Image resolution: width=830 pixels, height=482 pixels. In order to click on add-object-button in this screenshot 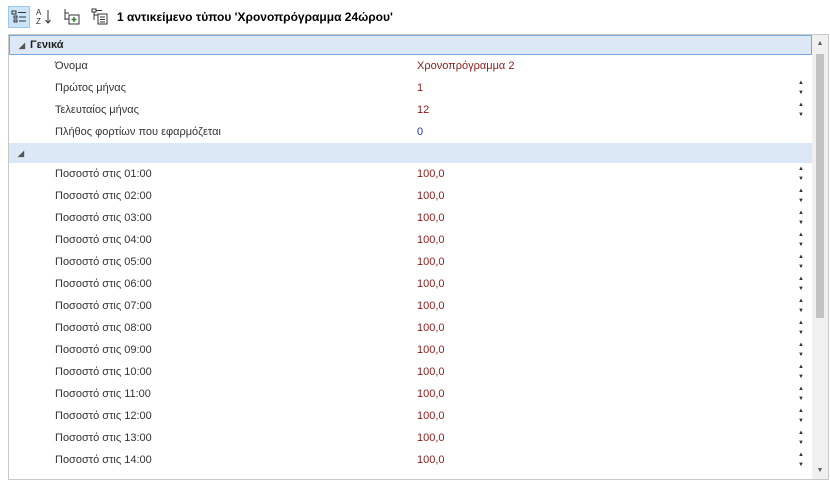, I will do `click(72, 17)`.